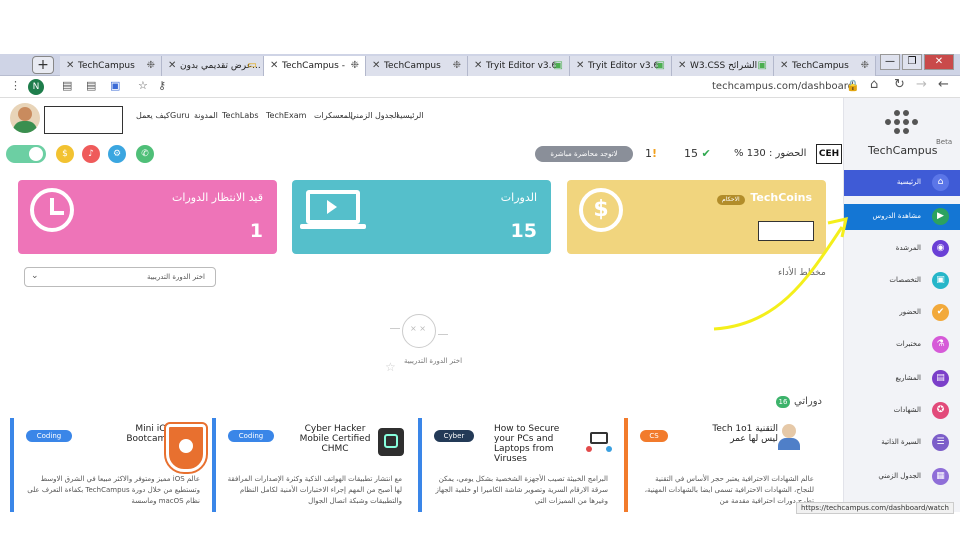 Image resolution: width=960 pixels, height=540 pixels. I want to click on nav-blog: المدونة, so click(206, 115).